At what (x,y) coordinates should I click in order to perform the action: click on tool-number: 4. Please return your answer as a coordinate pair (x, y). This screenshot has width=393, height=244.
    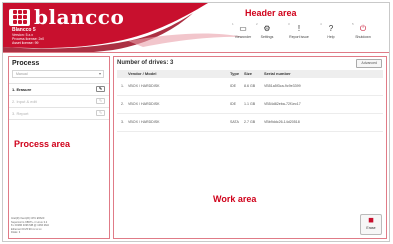
    Looking at the image, I should click on (321, 24).